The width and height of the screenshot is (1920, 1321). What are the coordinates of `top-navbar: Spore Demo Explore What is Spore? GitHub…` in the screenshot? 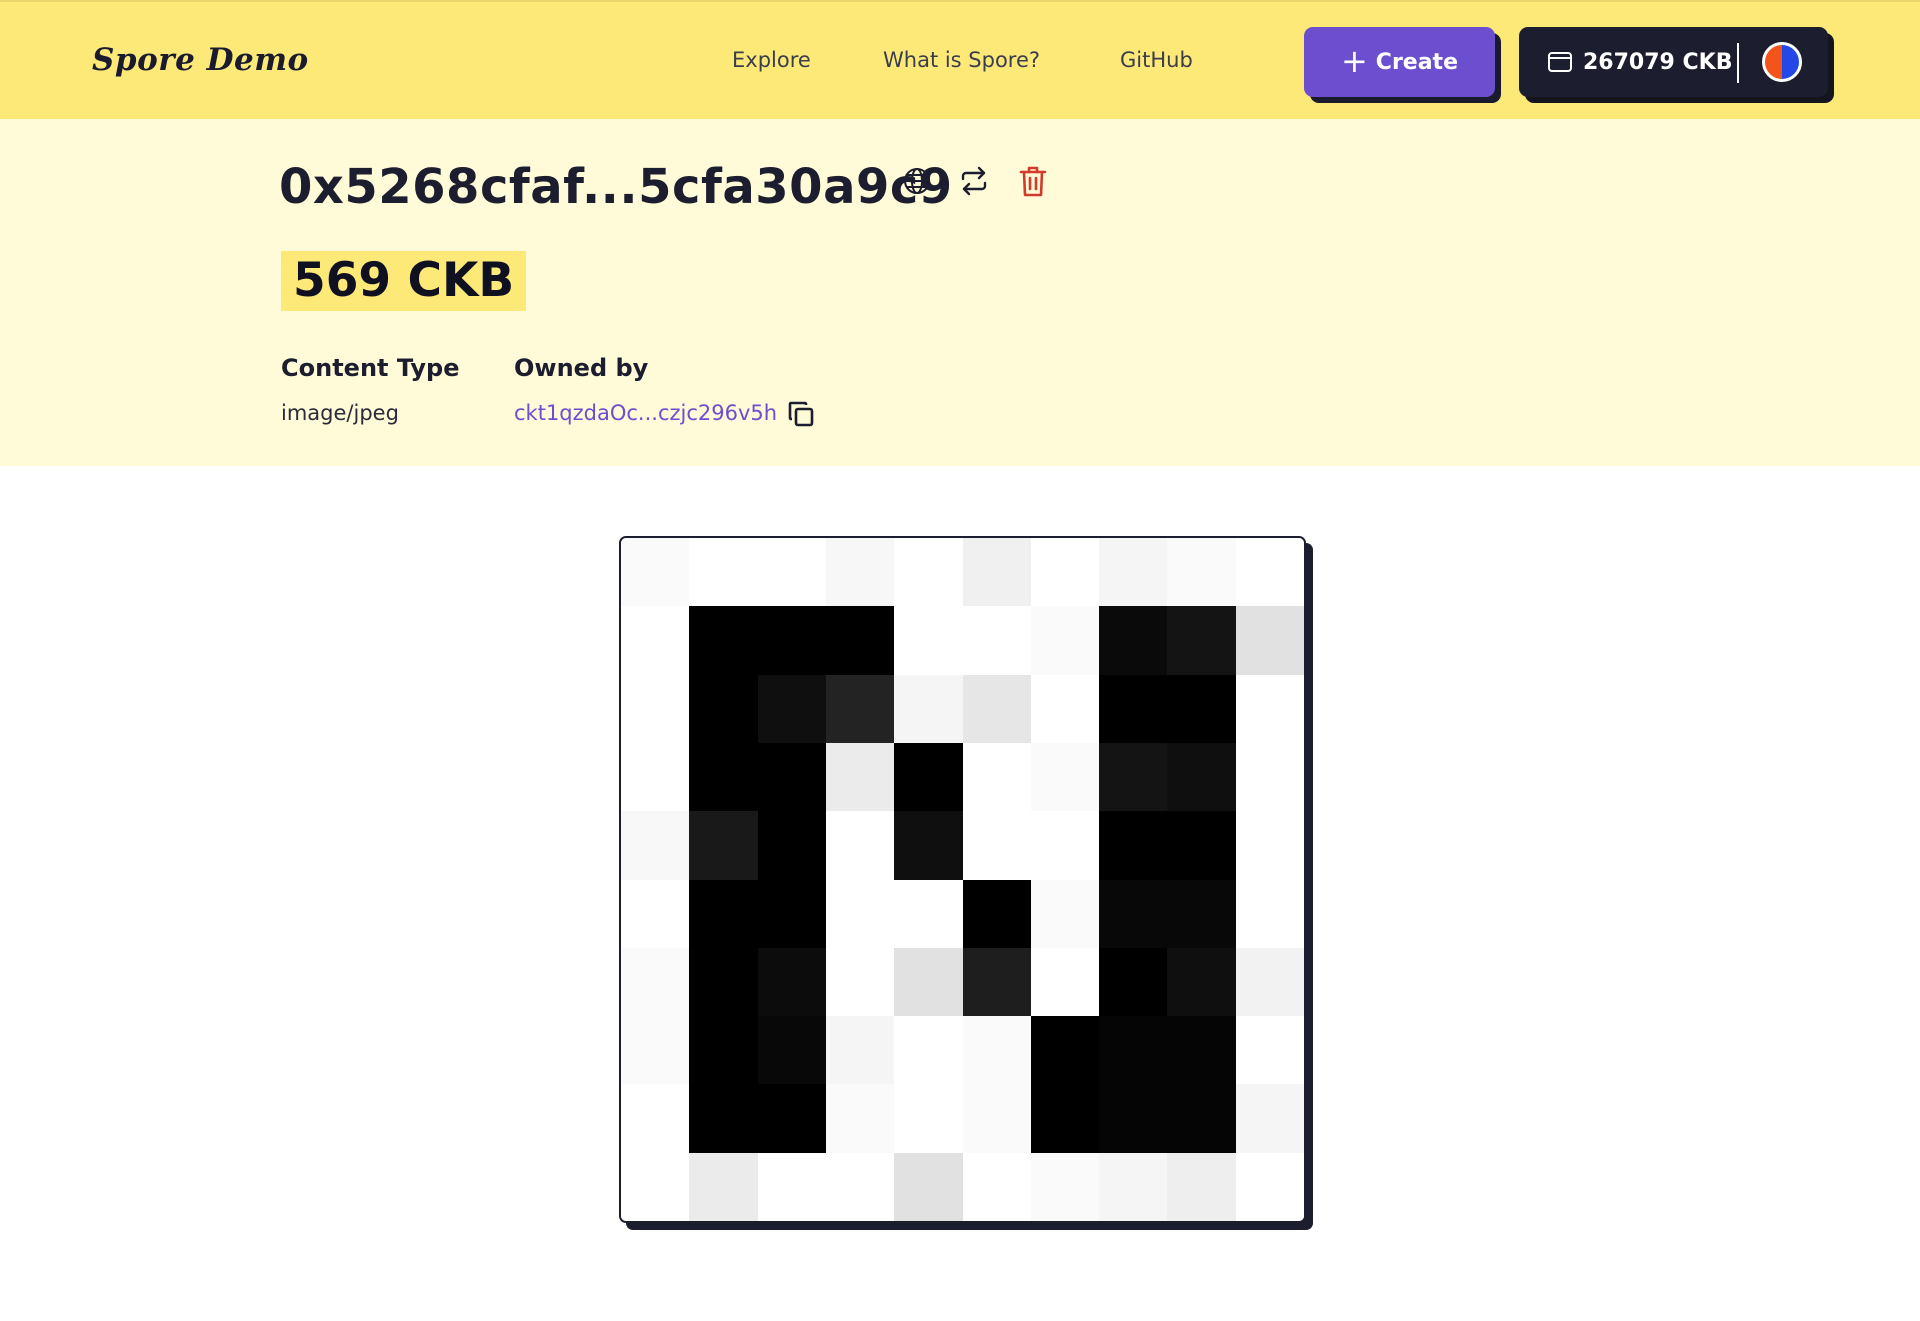 It's located at (960, 59).